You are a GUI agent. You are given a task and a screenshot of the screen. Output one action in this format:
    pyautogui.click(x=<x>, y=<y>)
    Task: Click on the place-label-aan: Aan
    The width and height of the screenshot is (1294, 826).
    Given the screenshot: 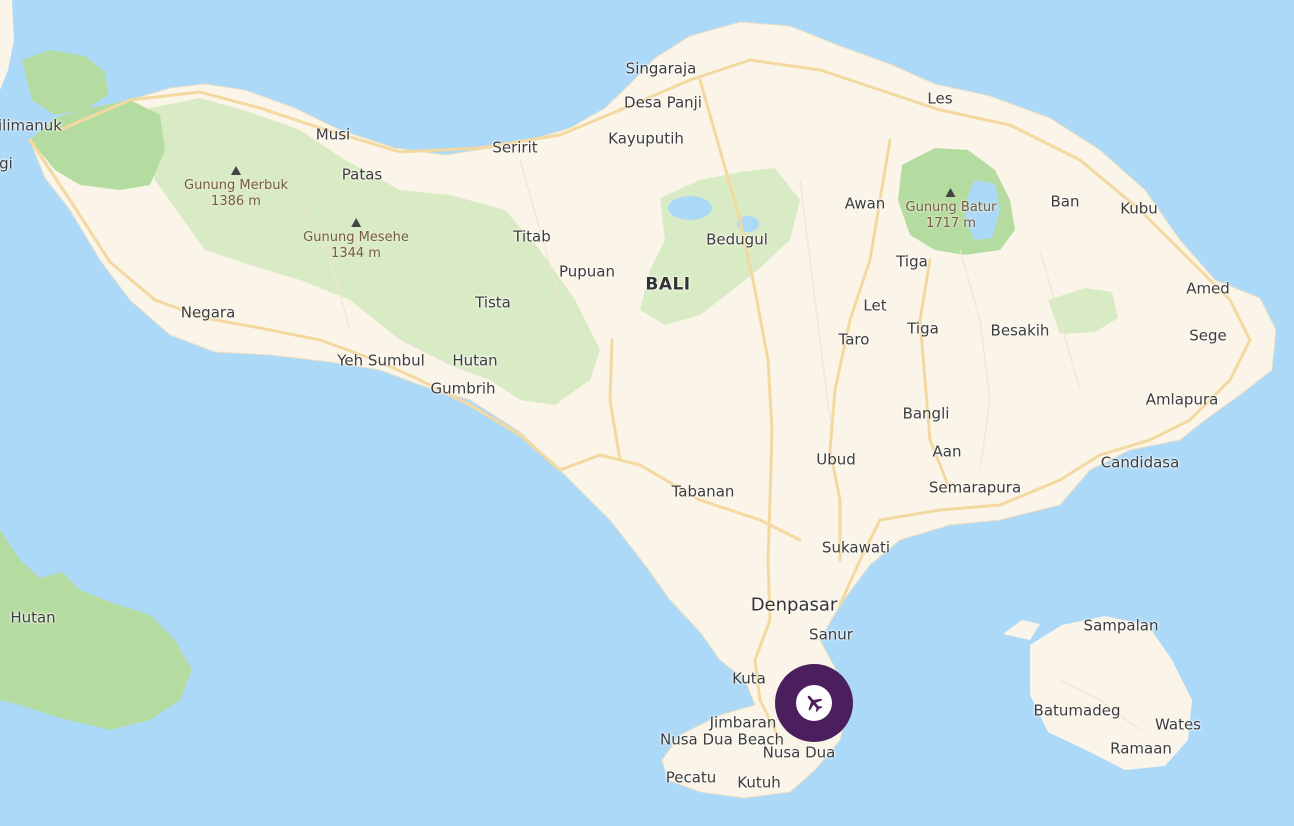 What is the action you would take?
    pyautogui.click(x=947, y=452)
    